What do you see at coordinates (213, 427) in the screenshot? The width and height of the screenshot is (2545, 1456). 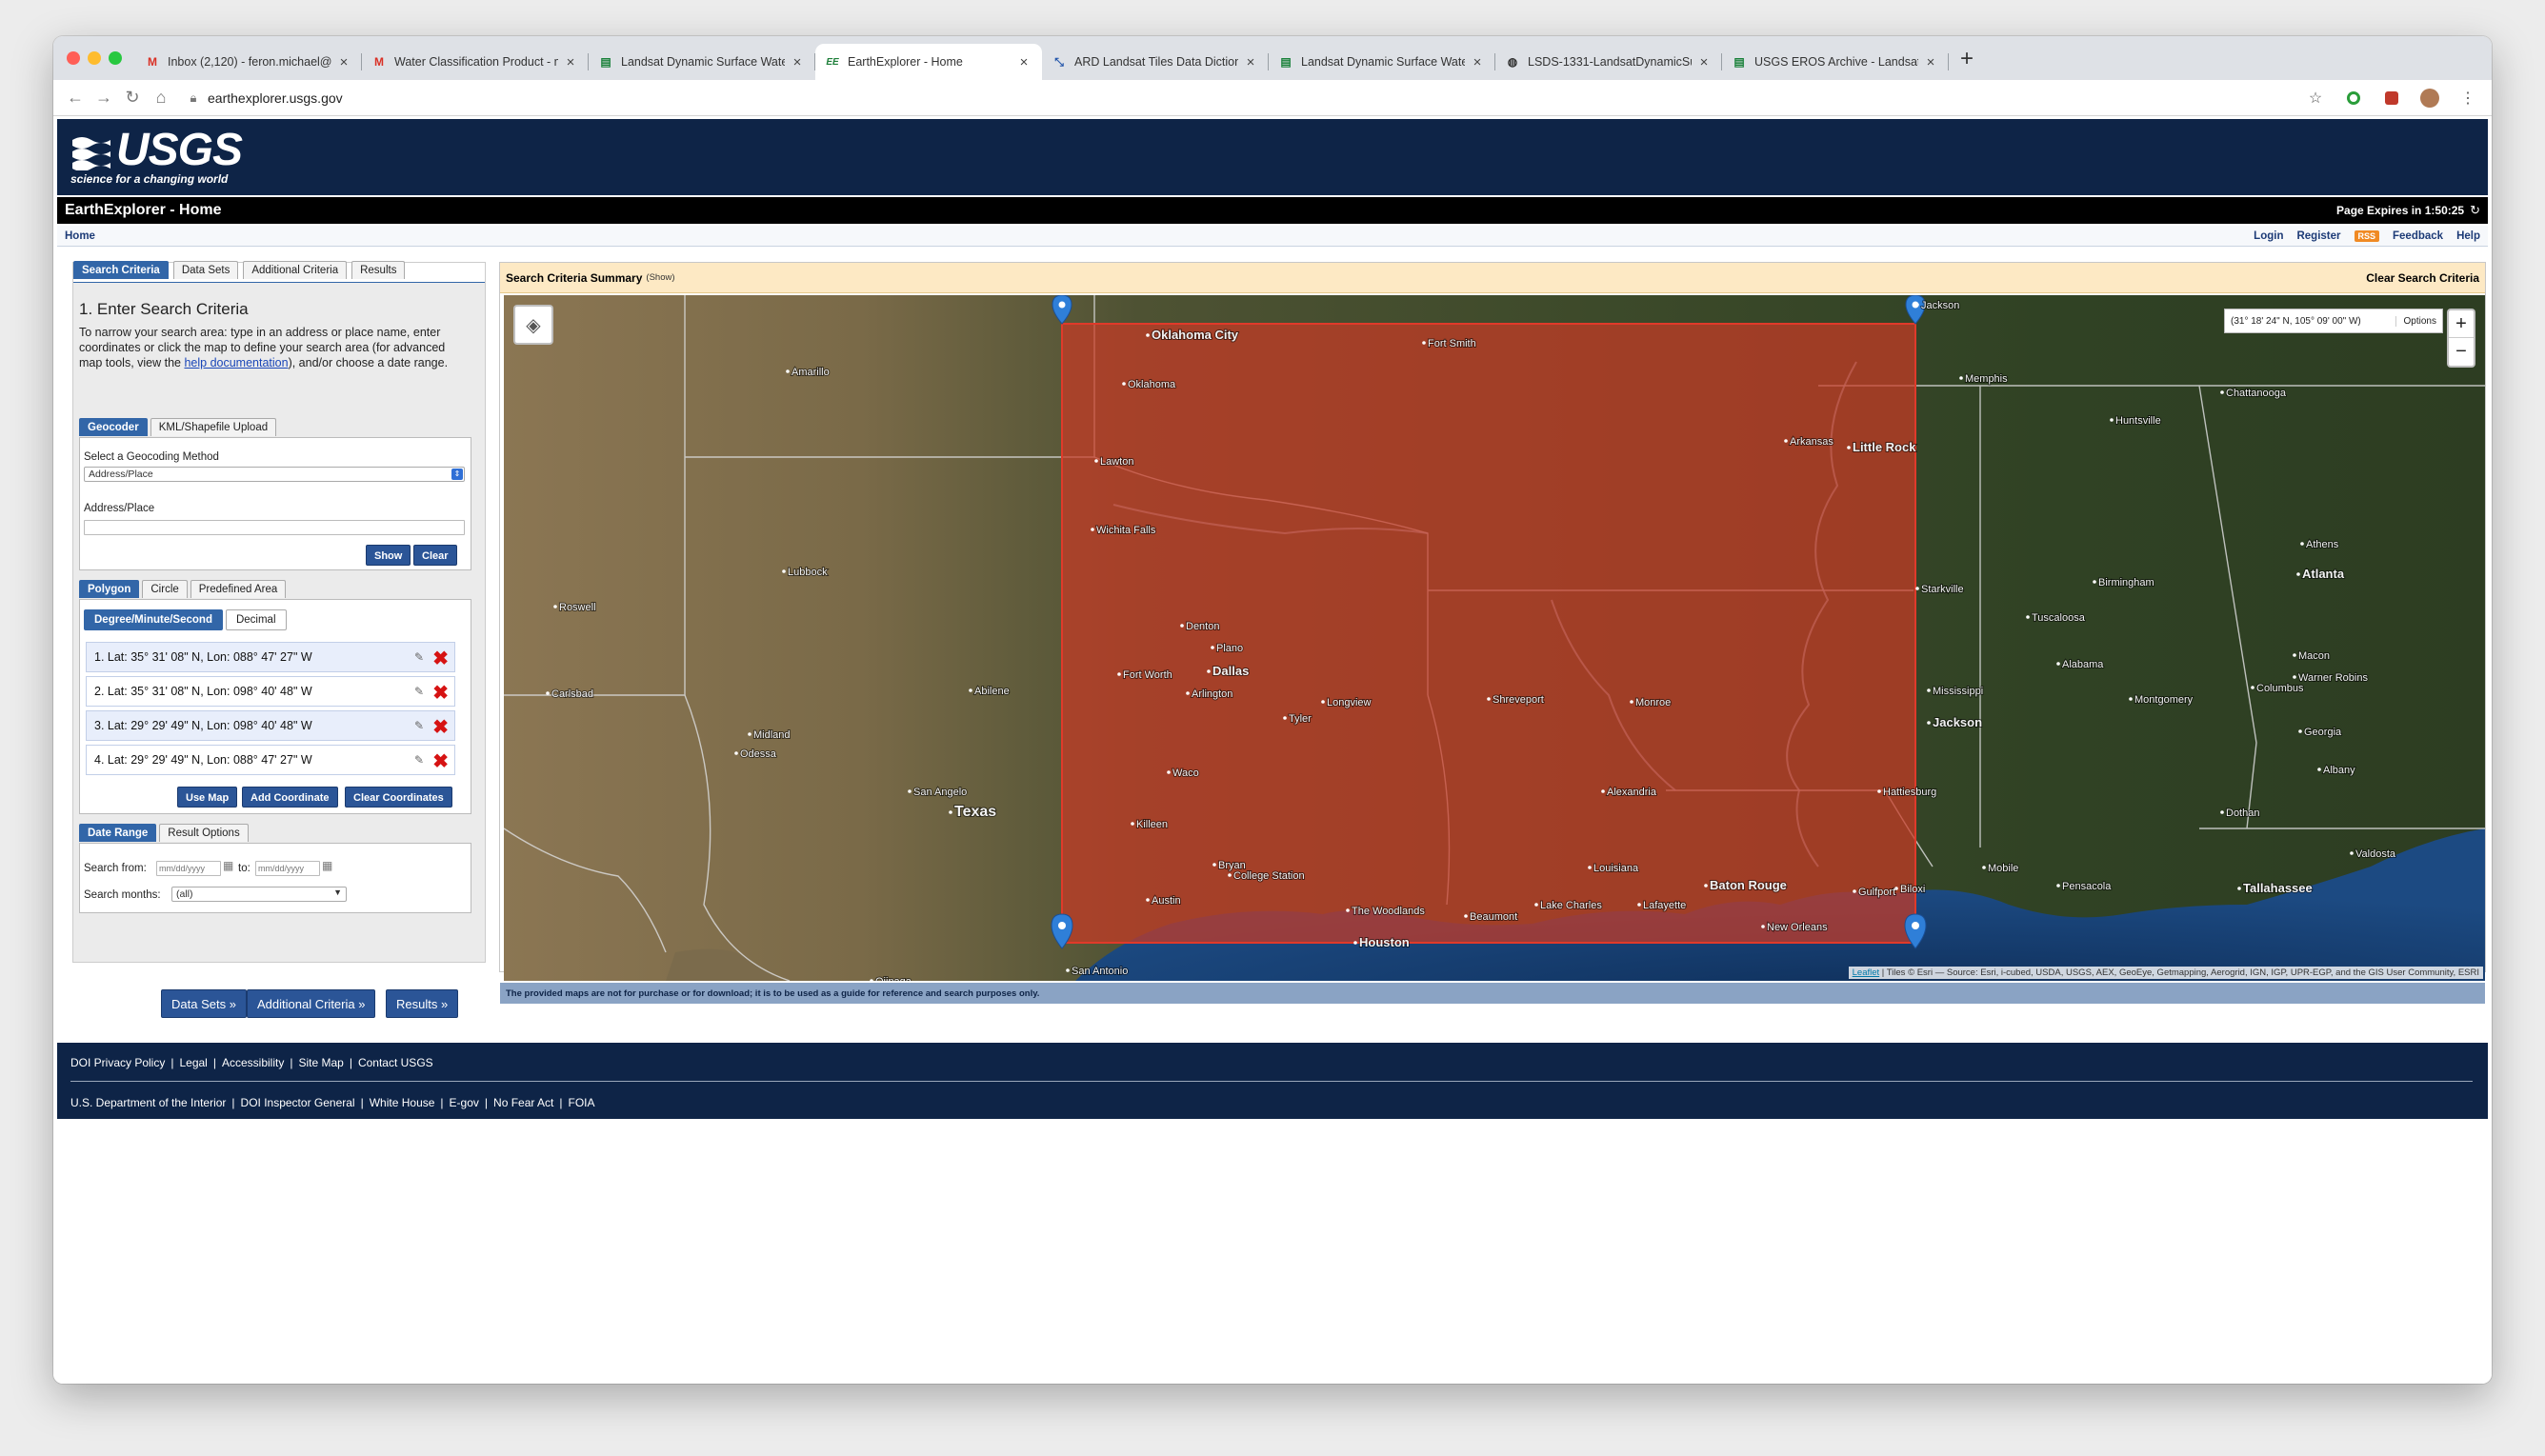 I see `tab-kml-upload: KML/Shapefile Upload` at bounding box center [213, 427].